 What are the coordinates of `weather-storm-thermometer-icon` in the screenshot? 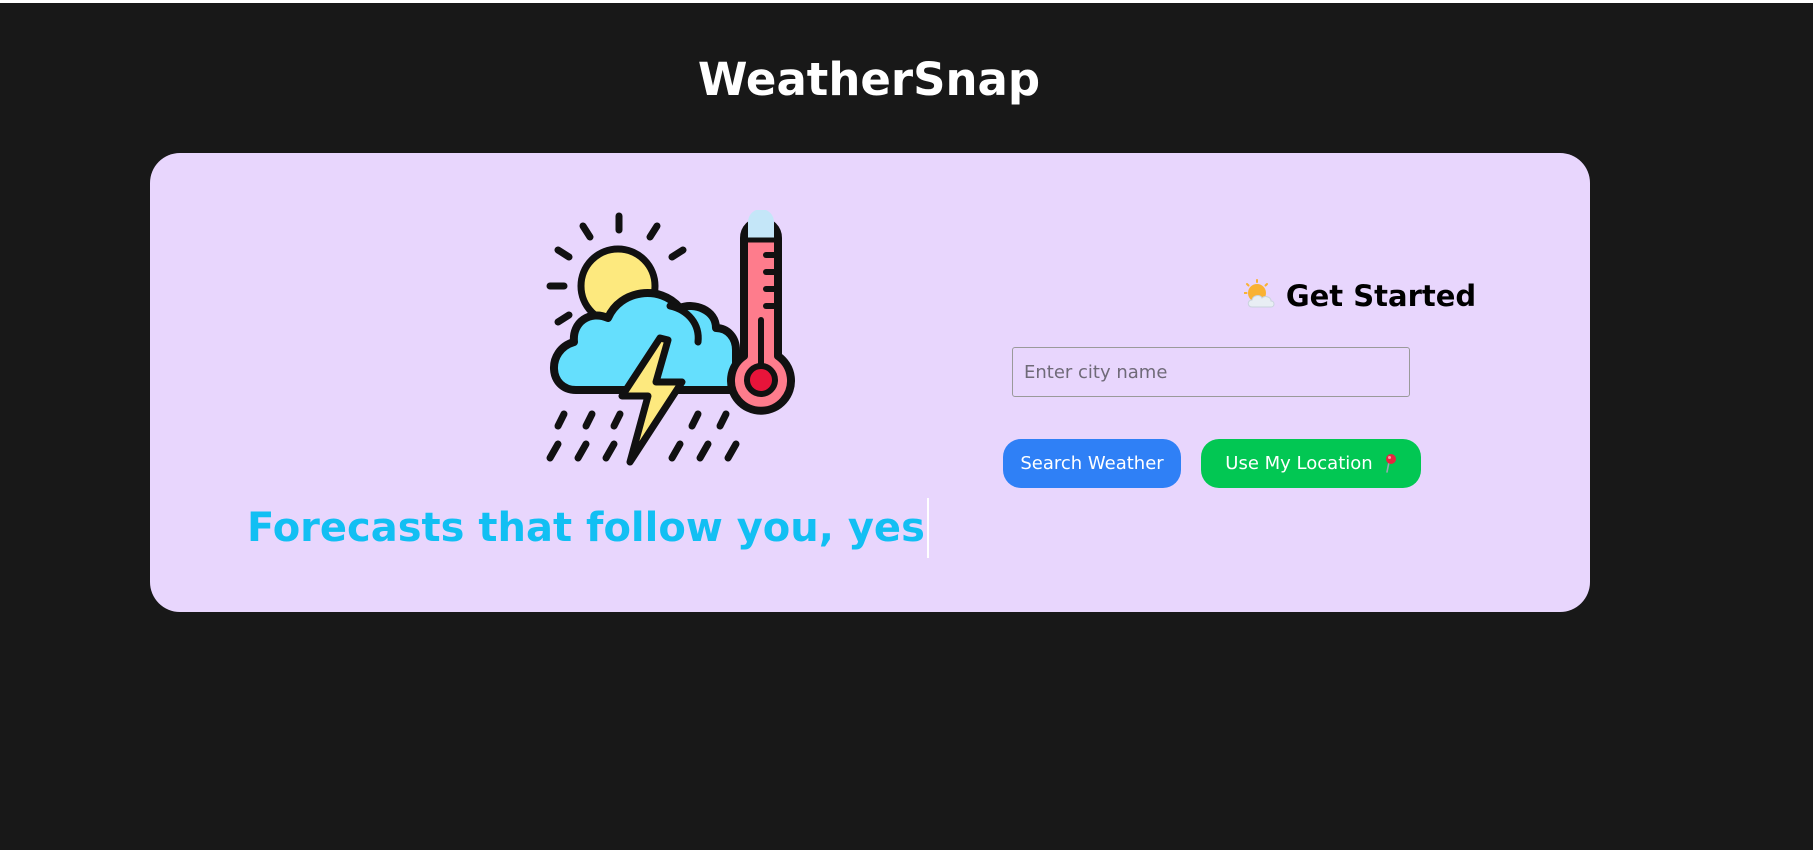 It's located at (670, 338).